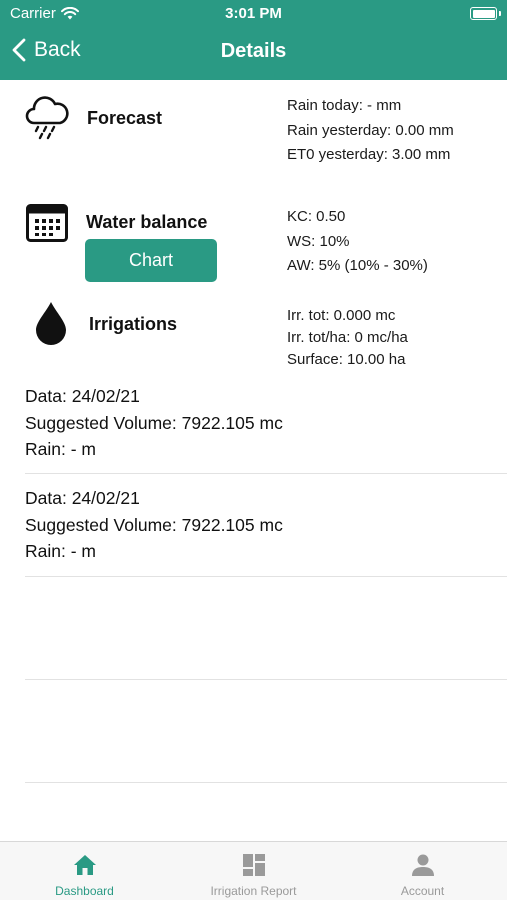 The image size is (507, 900). I want to click on aw-value: AW: 5% (10% - 30%), so click(357, 265).